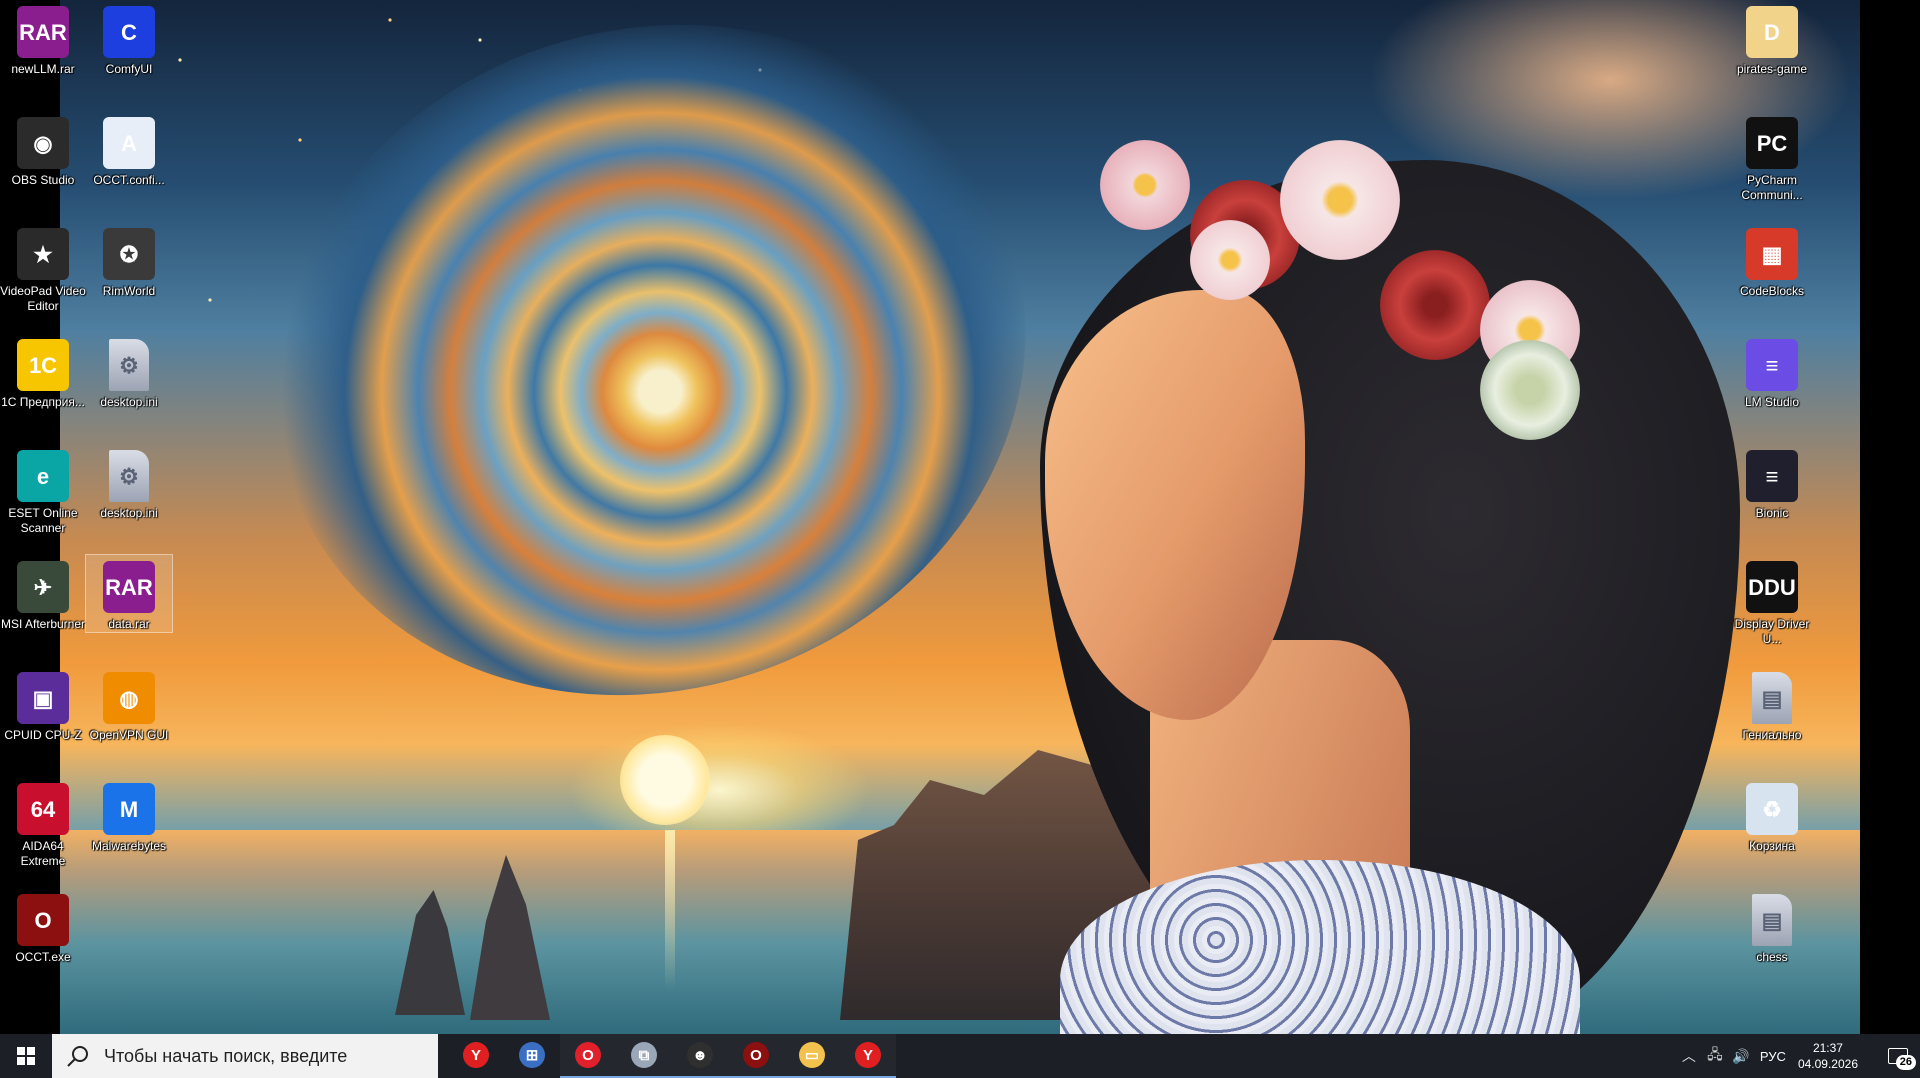 The image size is (1920, 1078). What do you see at coordinates (43, 698) in the screenshot?
I see `app-icon: ▣` at bounding box center [43, 698].